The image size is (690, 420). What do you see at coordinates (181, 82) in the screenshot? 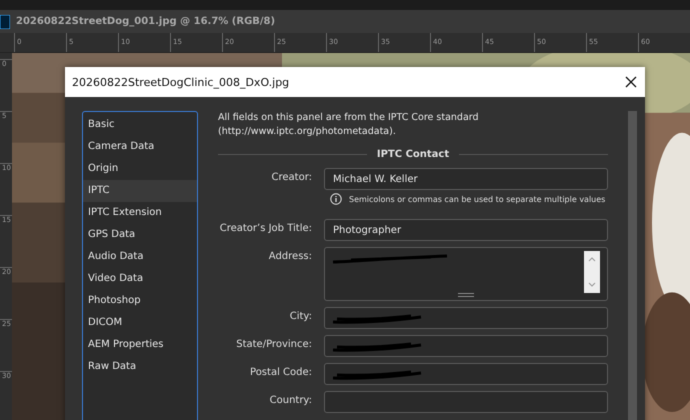
I see `dialog-title: 20260822StreetDogClinic_008_DxO.jpg` at bounding box center [181, 82].